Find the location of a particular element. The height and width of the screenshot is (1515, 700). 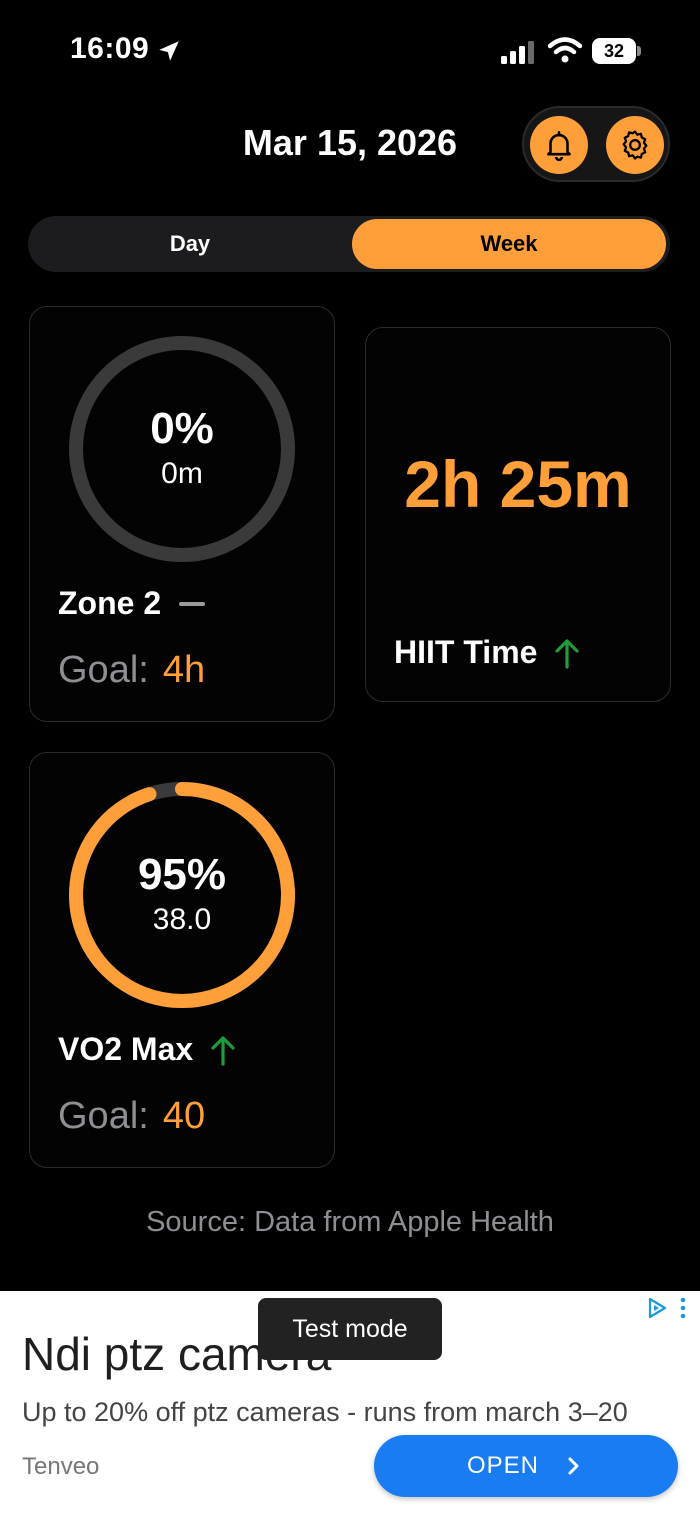

battery-level: 32 is located at coordinates (614, 51).